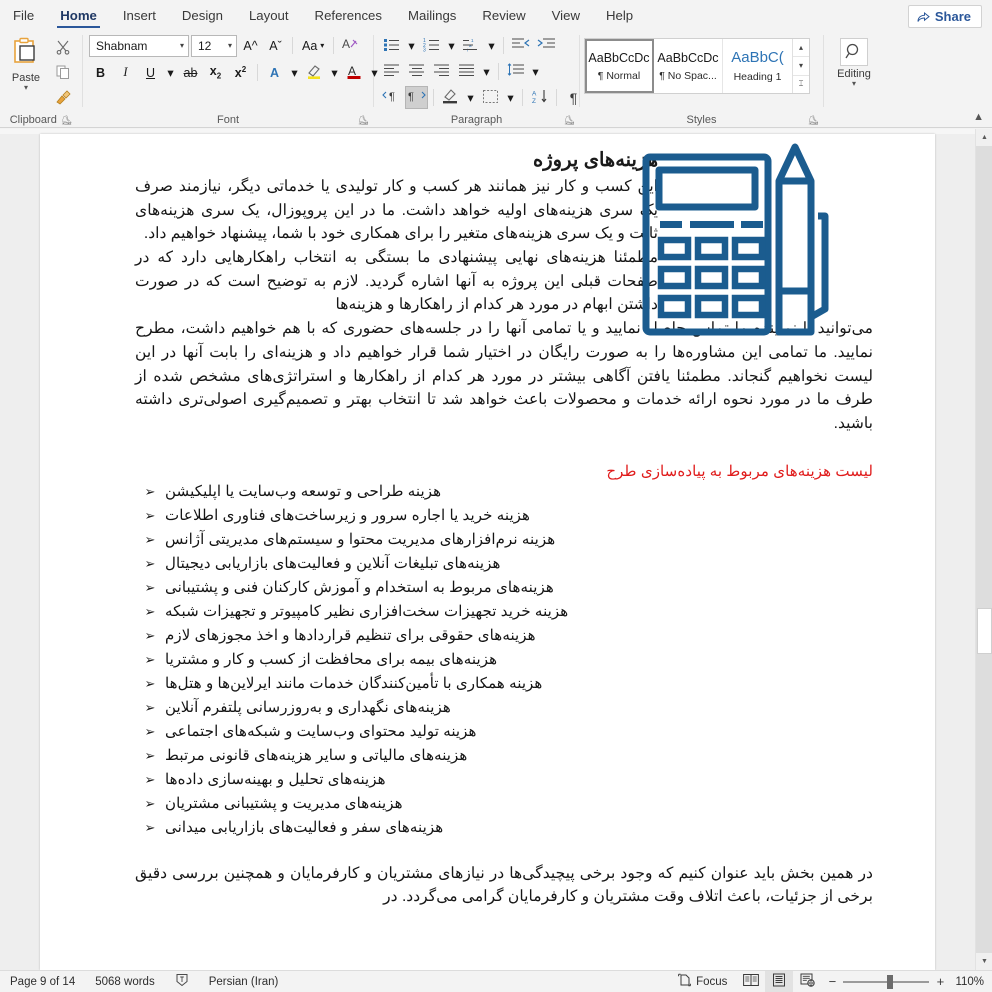  I want to click on align-right-button, so click(441, 71).